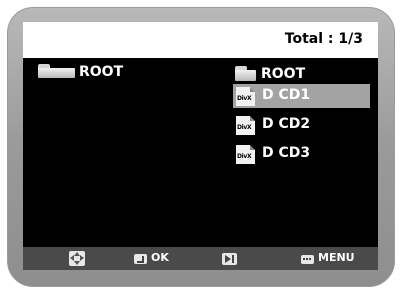  Describe the element at coordinates (200, 258) in the screenshot. I see `button-guide-bar: OK MENU` at that location.